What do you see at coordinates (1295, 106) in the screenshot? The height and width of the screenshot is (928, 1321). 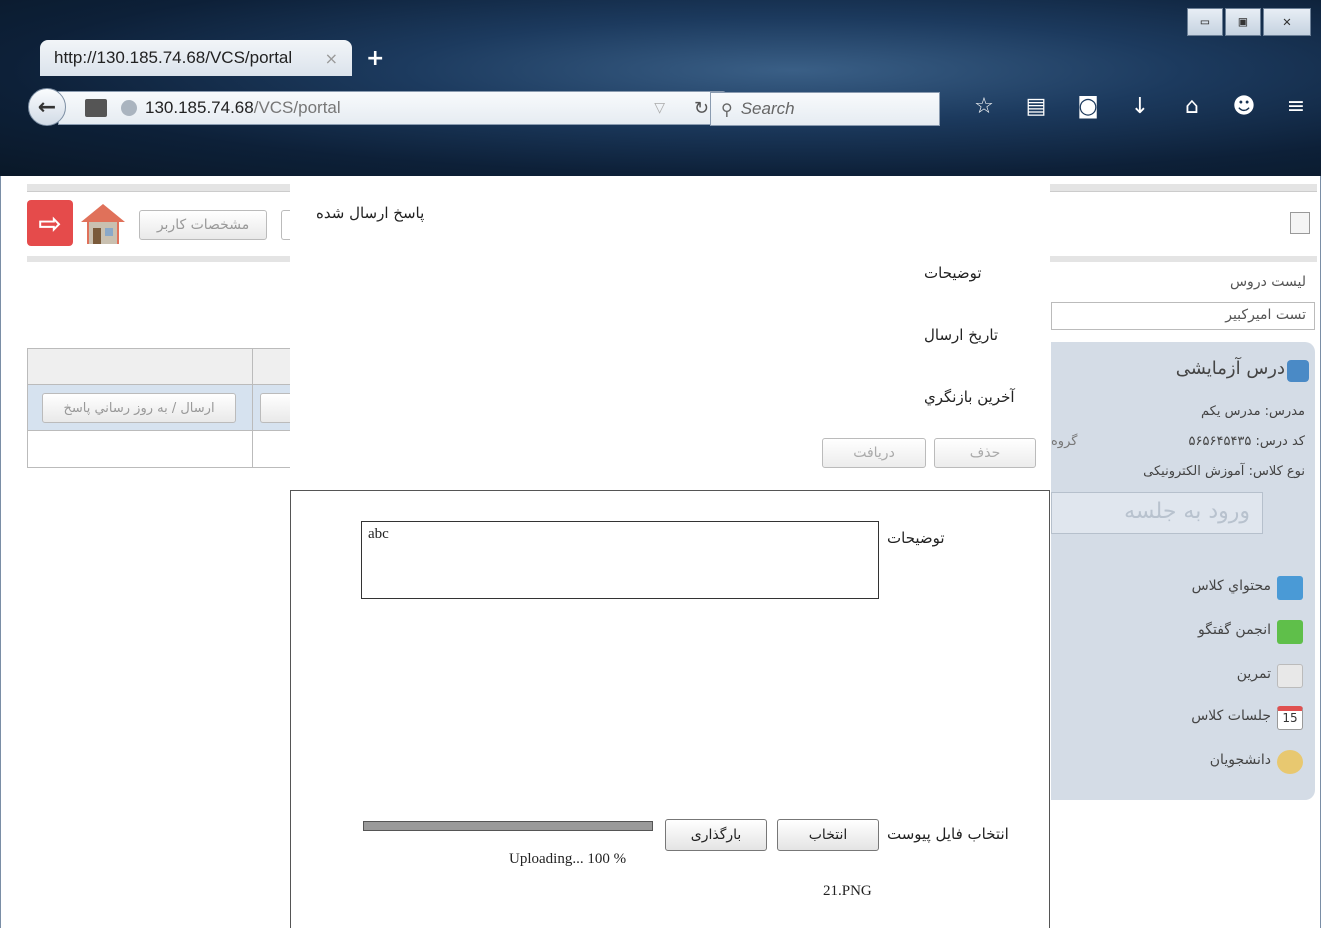 I see `menu-icon: ≡` at bounding box center [1295, 106].